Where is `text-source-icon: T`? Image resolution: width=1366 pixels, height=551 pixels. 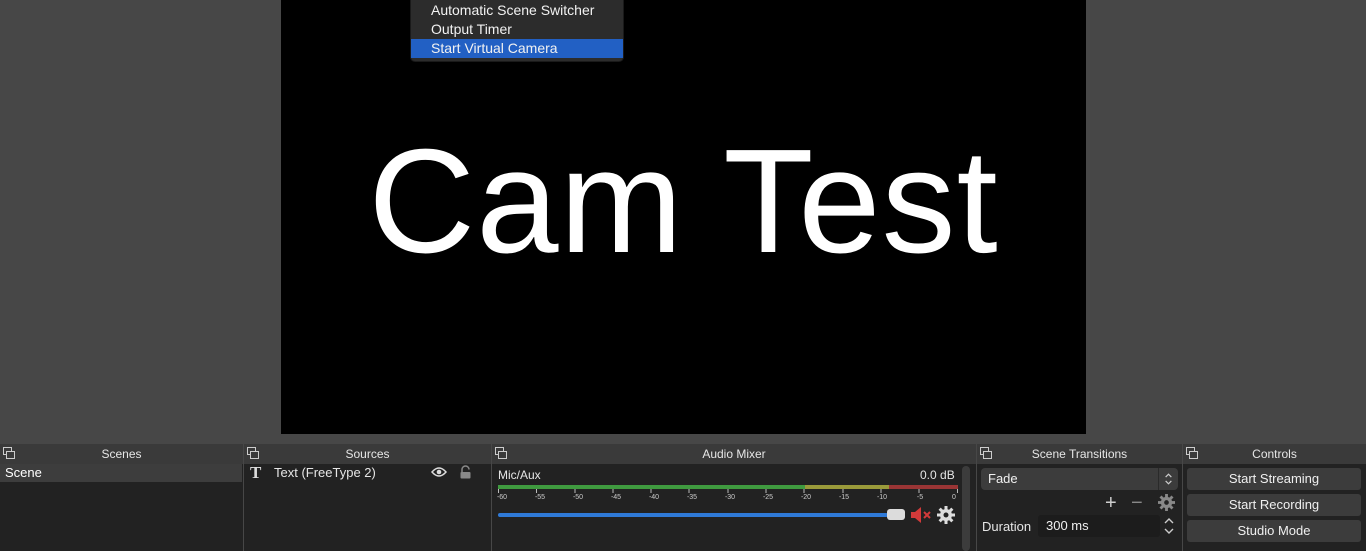
text-source-icon: T is located at coordinates (256, 472).